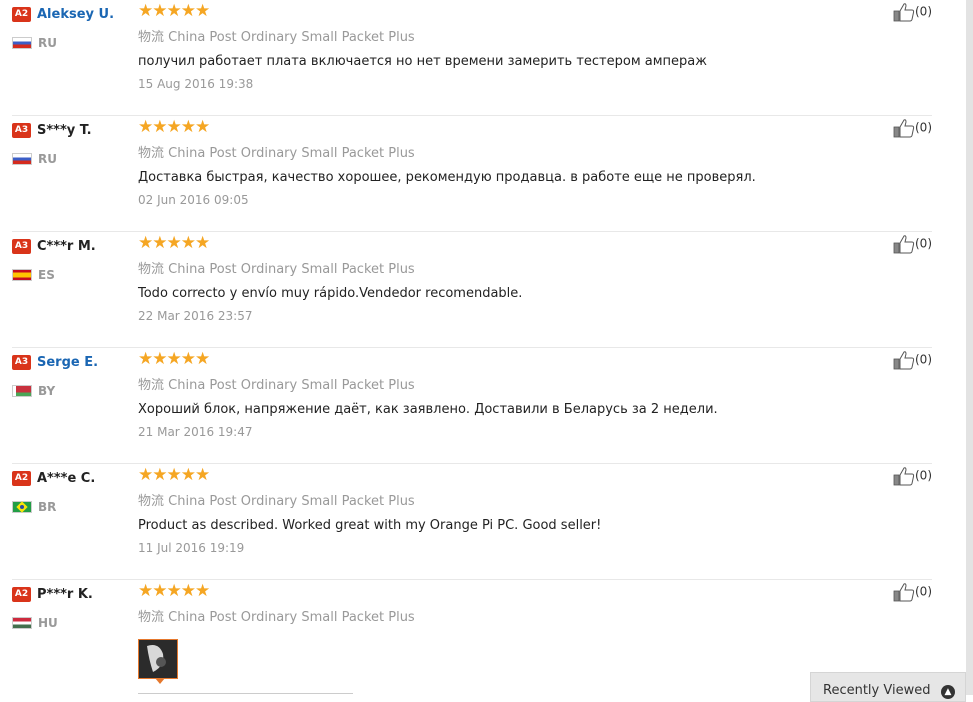 This screenshot has width=973, height=702. What do you see at coordinates (245, 693) in the screenshot?
I see `photo-divider` at bounding box center [245, 693].